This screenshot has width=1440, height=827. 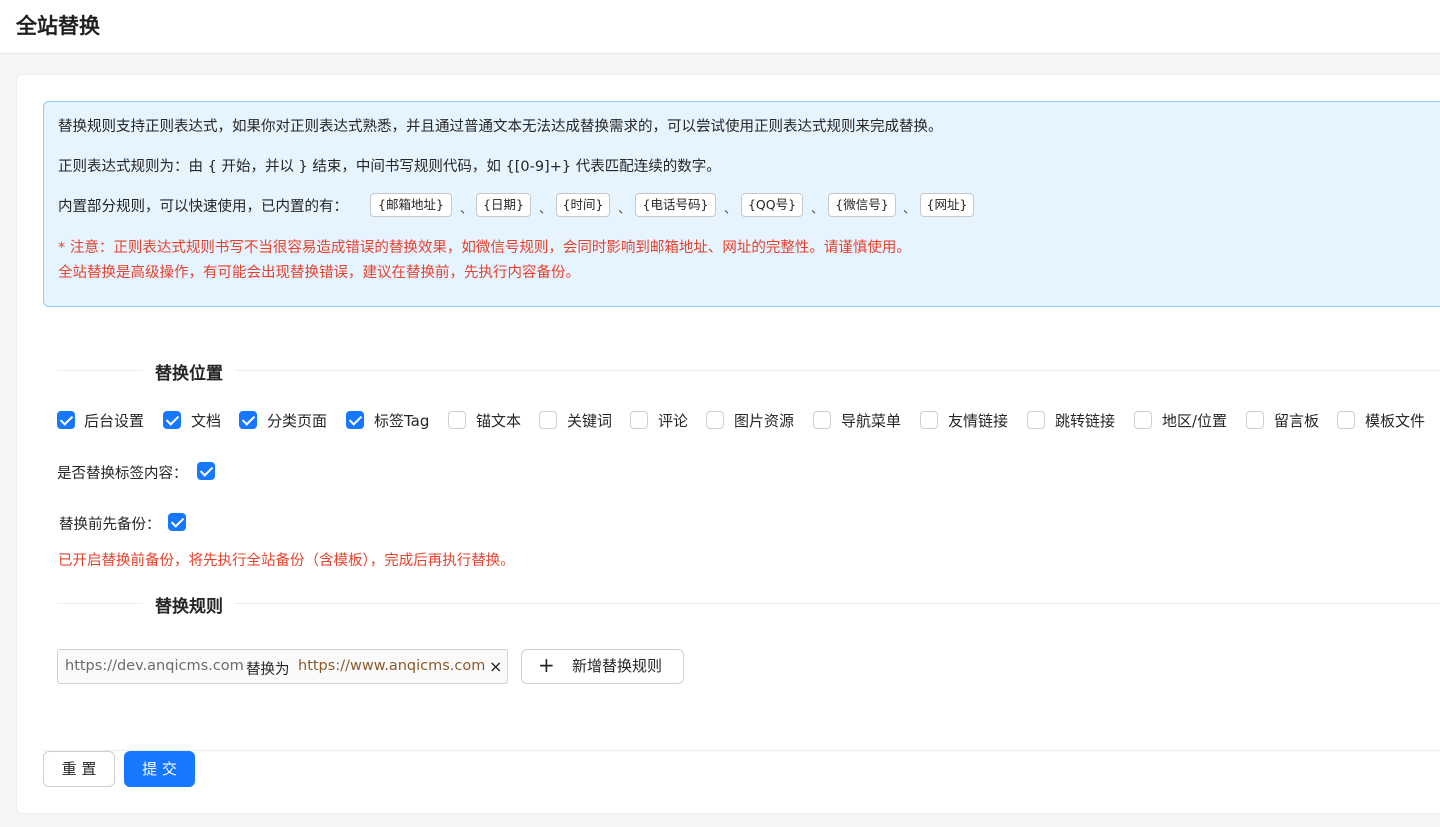 I want to click on section-title-rules: 替换规则, so click(x=189, y=604).